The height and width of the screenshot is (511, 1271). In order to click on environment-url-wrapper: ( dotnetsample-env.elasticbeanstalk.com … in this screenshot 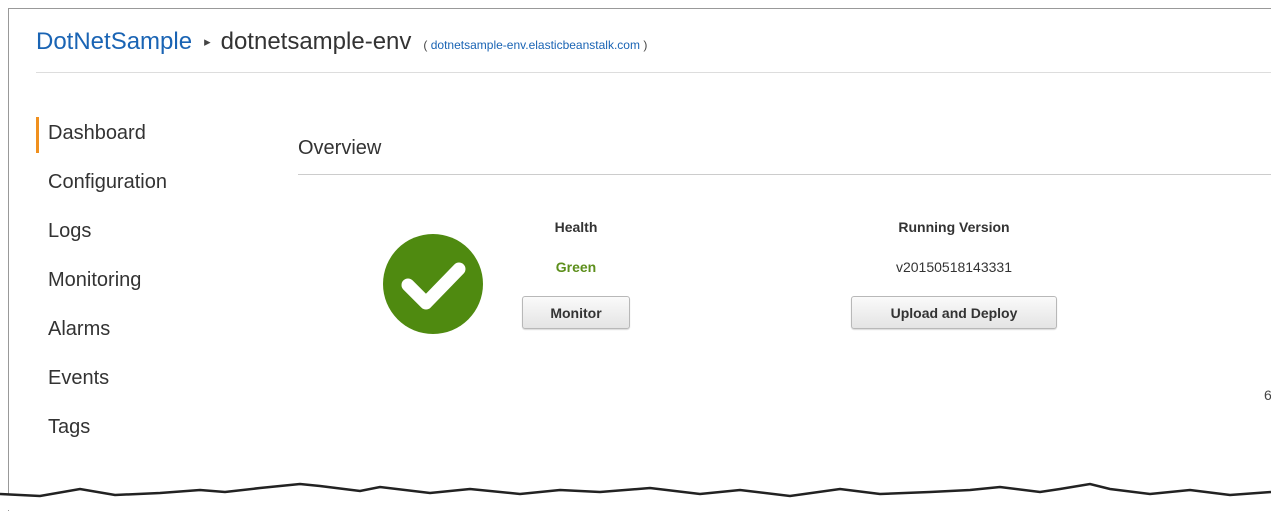, I will do `click(535, 45)`.